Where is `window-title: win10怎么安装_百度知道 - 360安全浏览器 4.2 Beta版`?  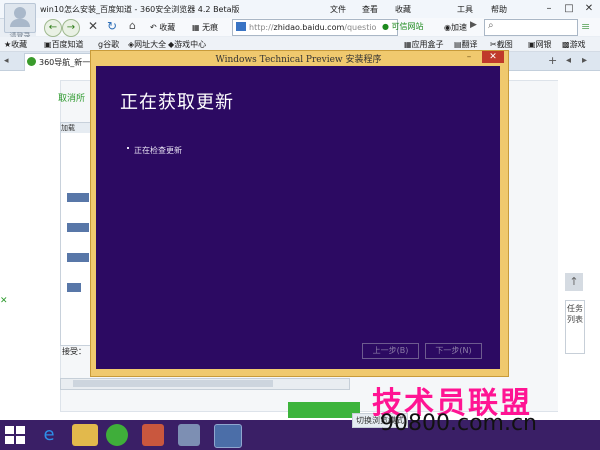
window-title: win10怎么安装_百度知道 - 360安全浏览器 4.2 Beta版 is located at coordinates (140, 9).